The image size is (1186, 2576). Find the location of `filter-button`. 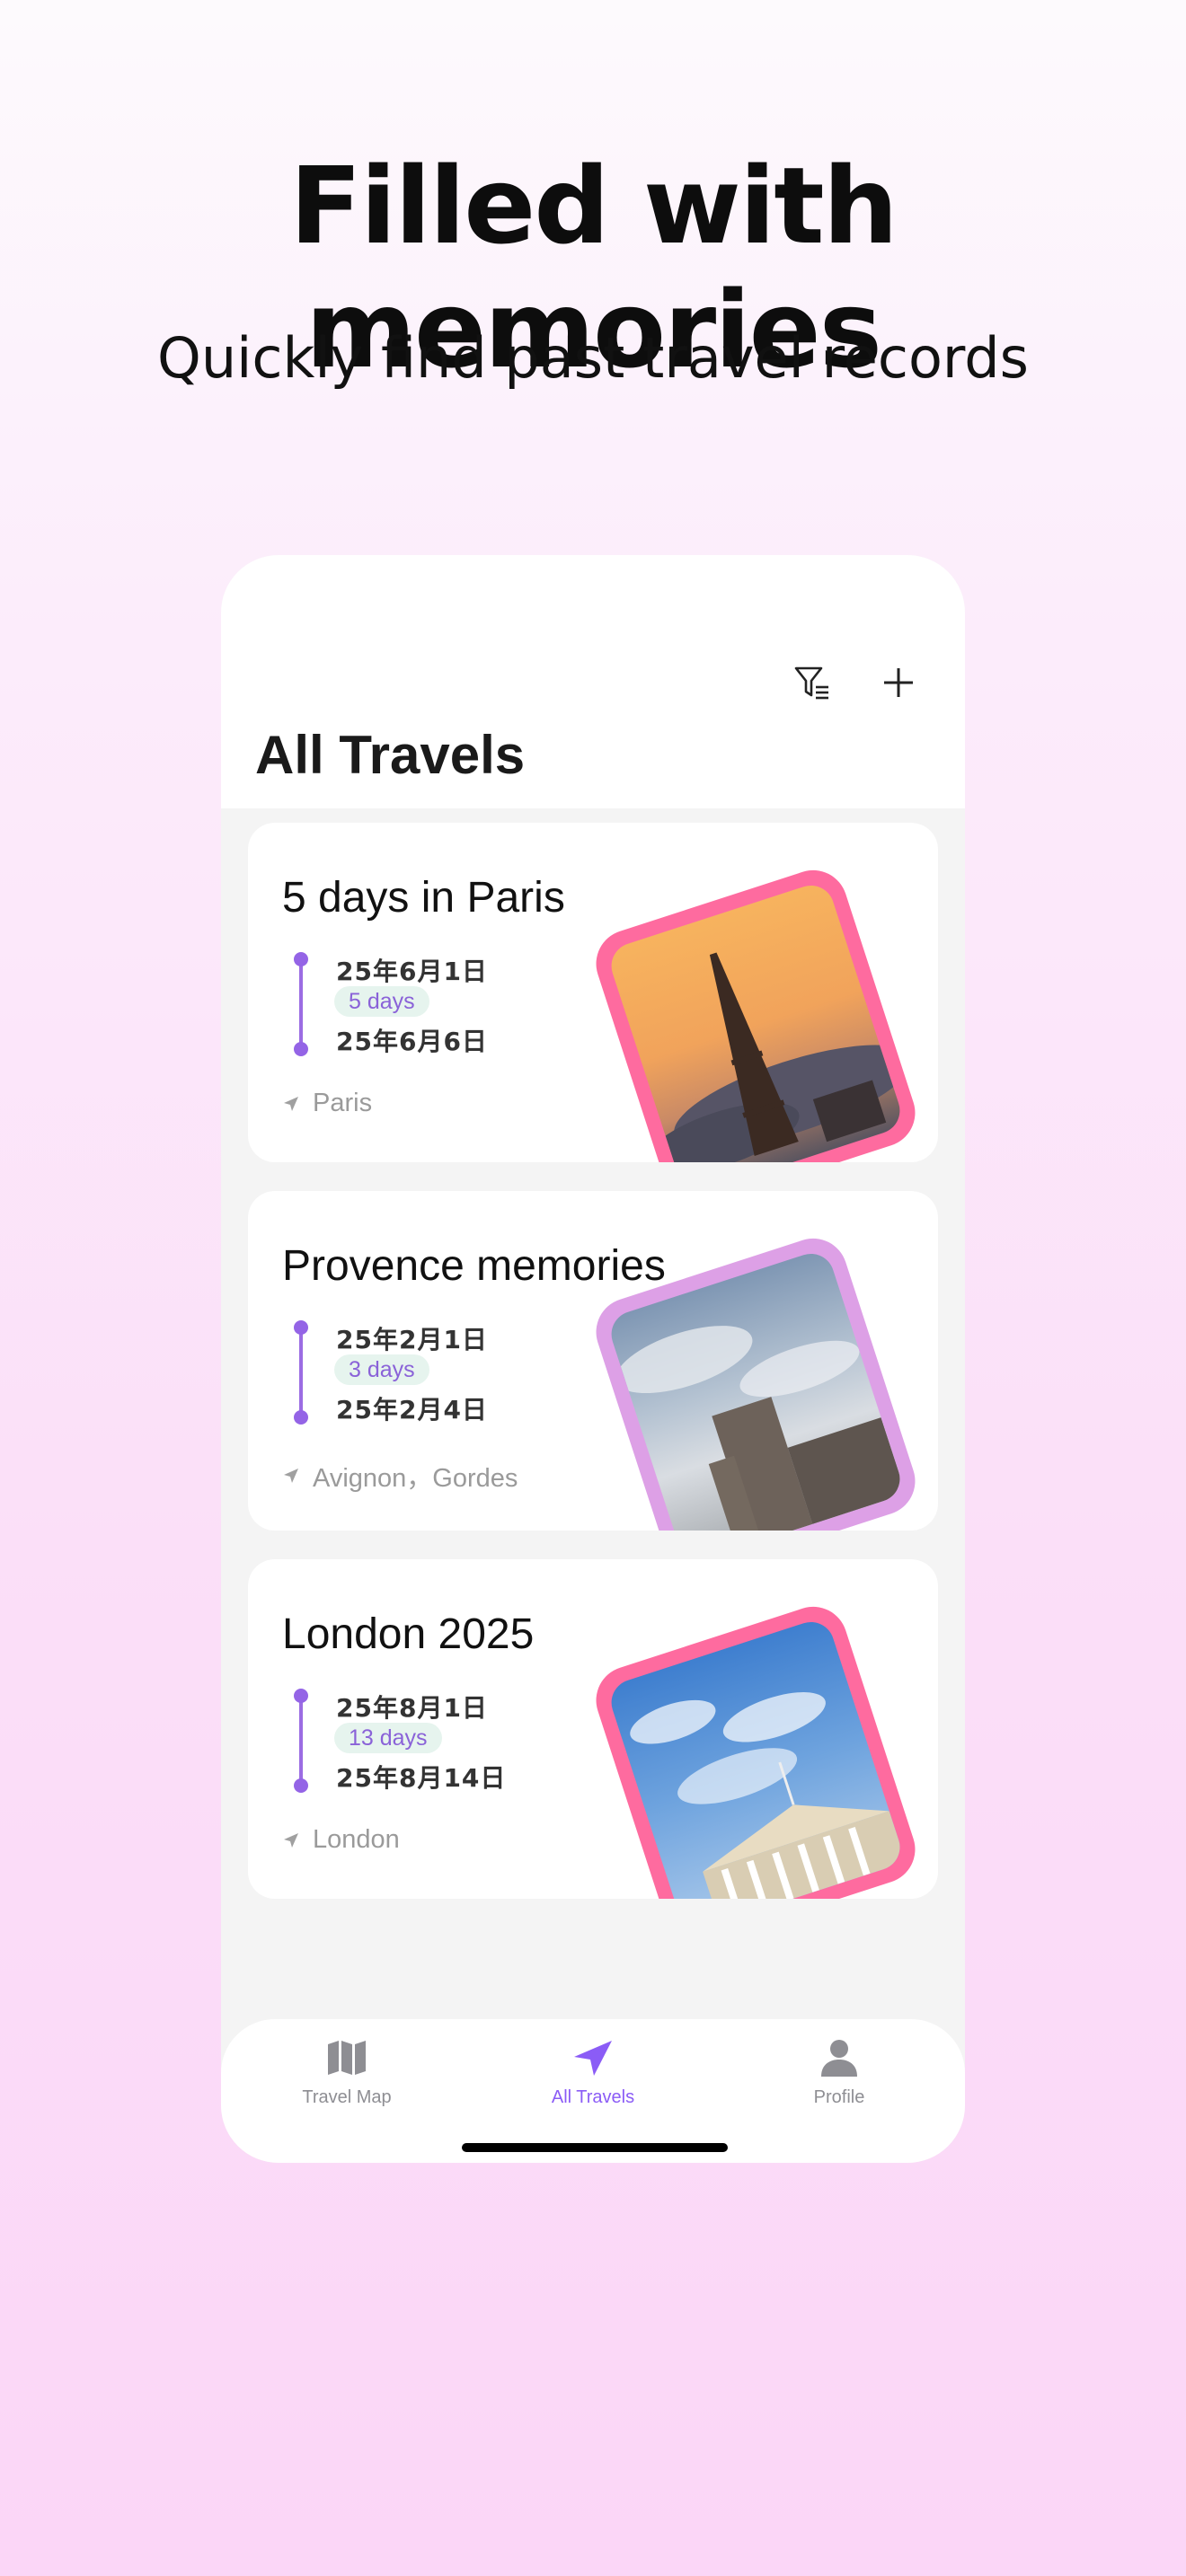

filter-button is located at coordinates (812, 683).